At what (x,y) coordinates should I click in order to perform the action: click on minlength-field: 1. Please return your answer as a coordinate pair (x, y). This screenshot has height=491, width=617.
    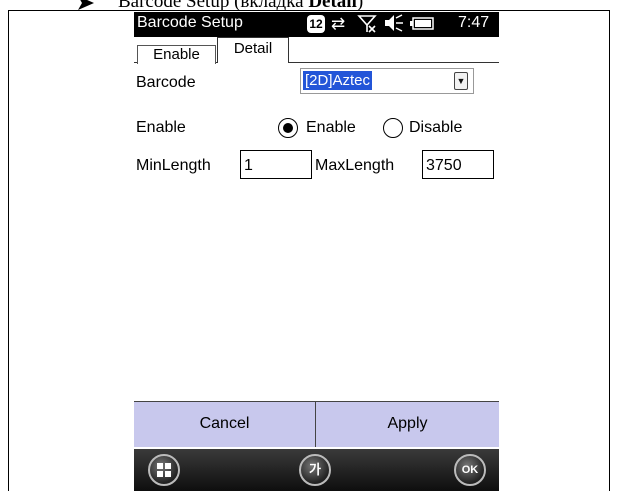
    Looking at the image, I should click on (276, 164).